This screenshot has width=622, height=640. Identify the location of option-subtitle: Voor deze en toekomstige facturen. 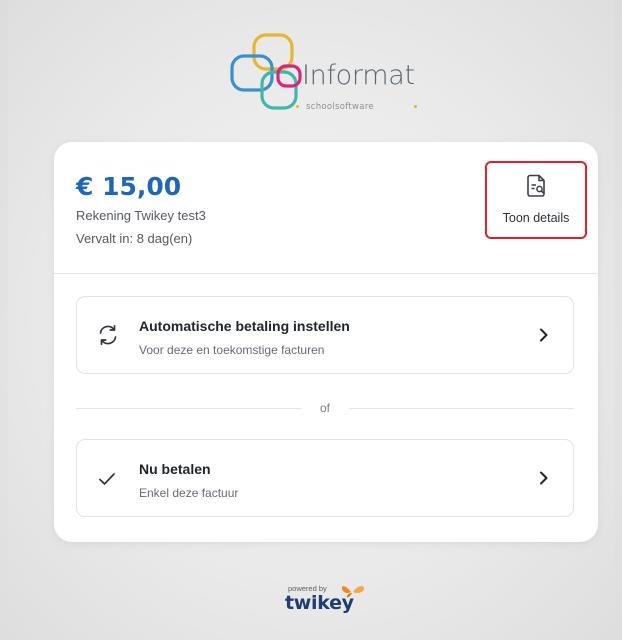
(232, 350).